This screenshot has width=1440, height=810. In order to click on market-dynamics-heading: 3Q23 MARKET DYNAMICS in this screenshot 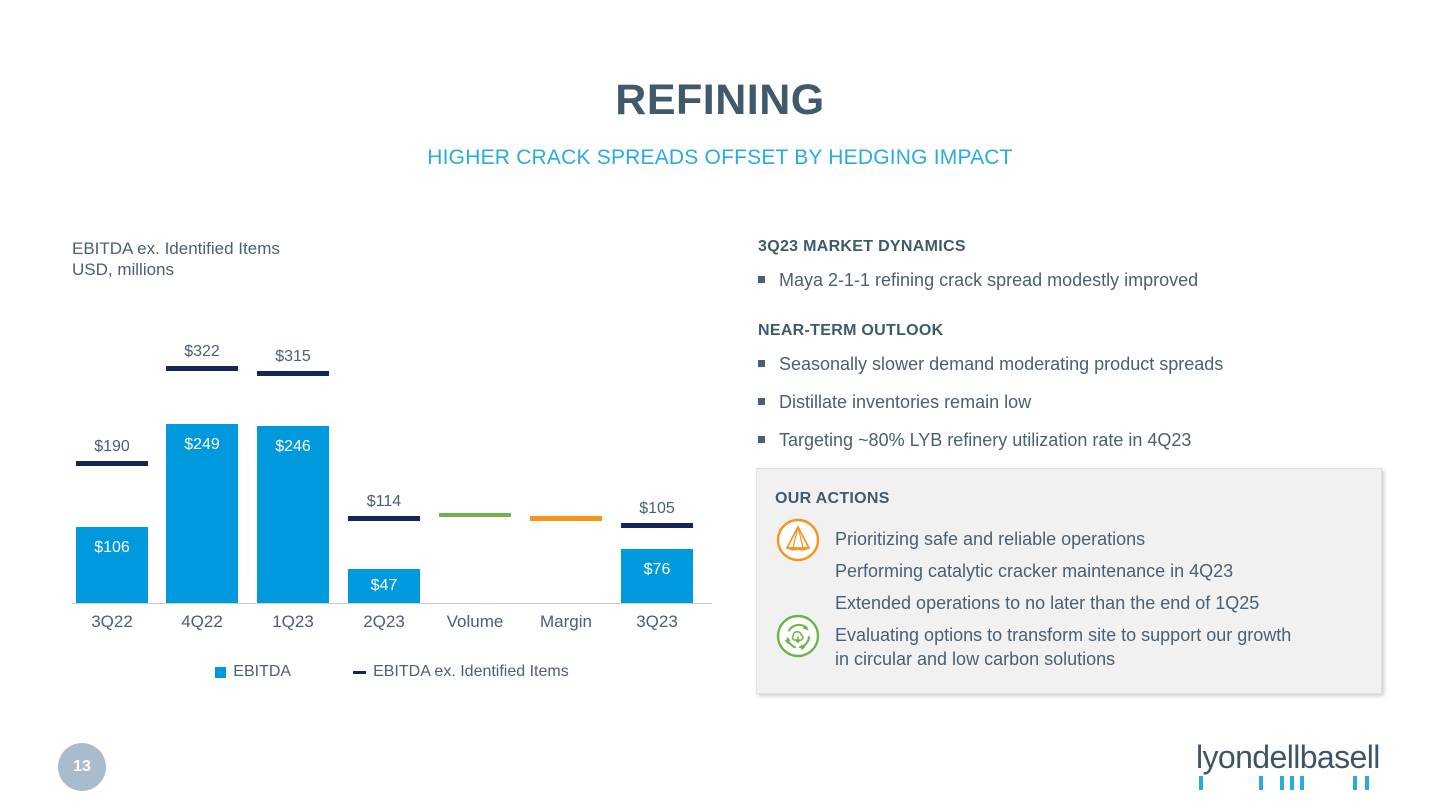, I will do `click(862, 246)`.